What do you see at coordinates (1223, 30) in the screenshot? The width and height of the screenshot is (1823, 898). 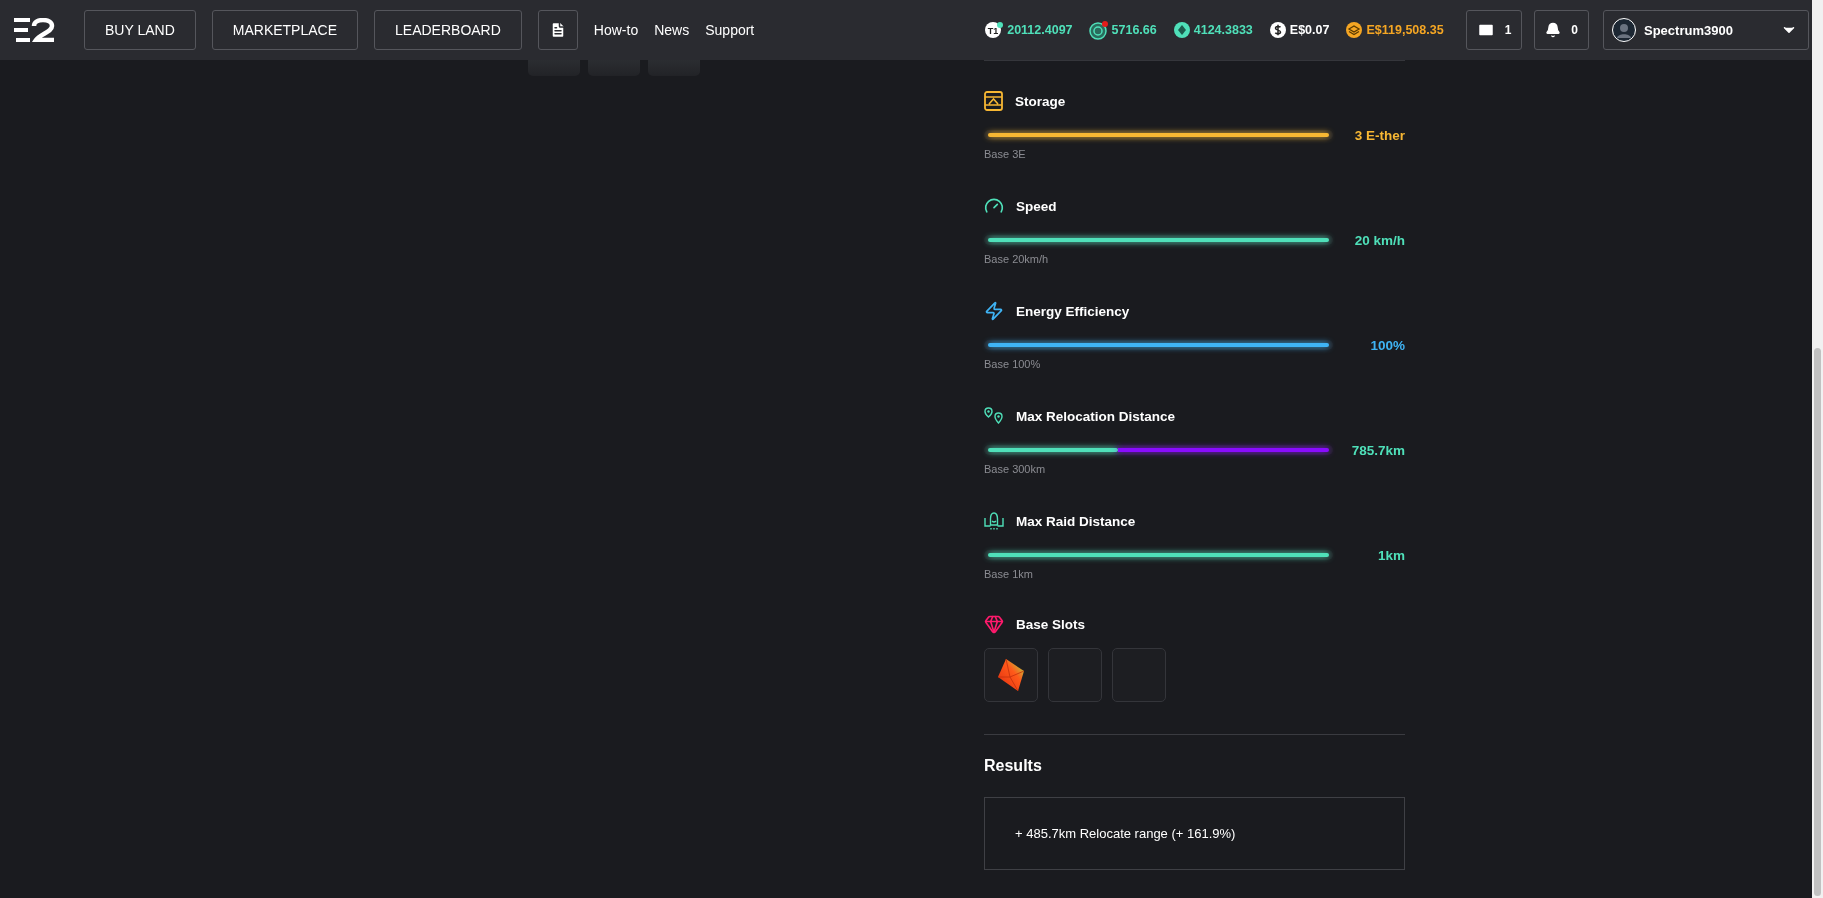 I see `balance-amount: 4124.3833` at bounding box center [1223, 30].